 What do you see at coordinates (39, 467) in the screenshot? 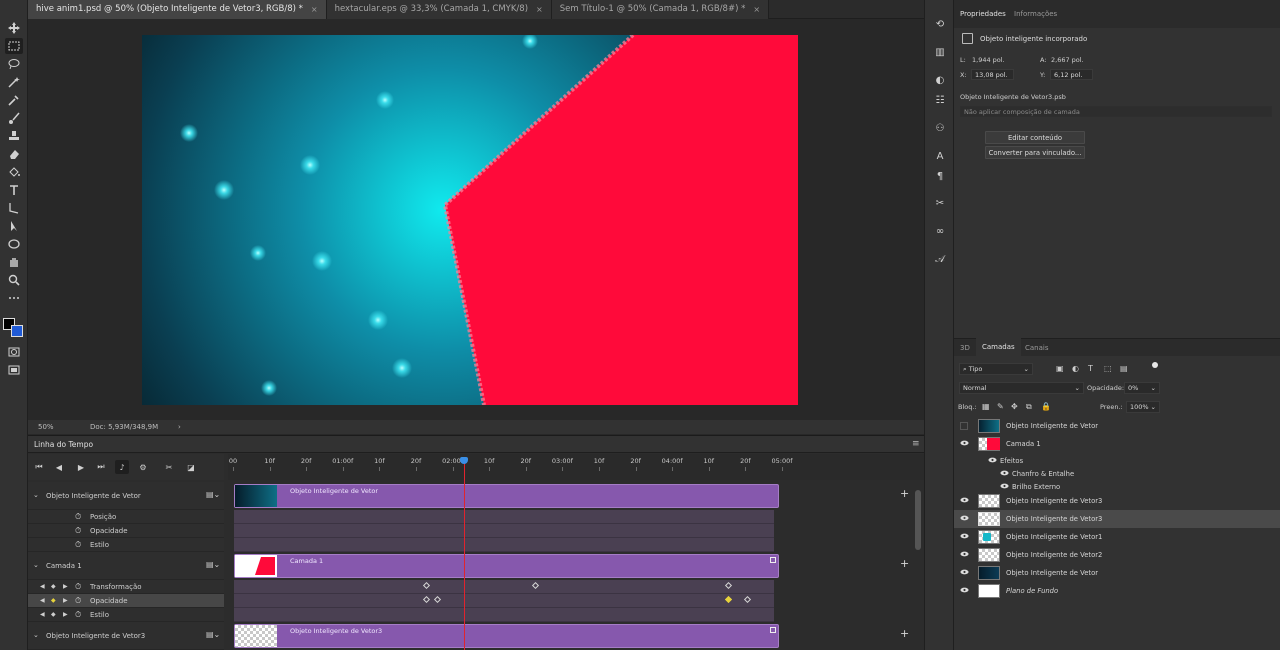
I see `first-frame-icon: ⏮` at bounding box center [39, 467].